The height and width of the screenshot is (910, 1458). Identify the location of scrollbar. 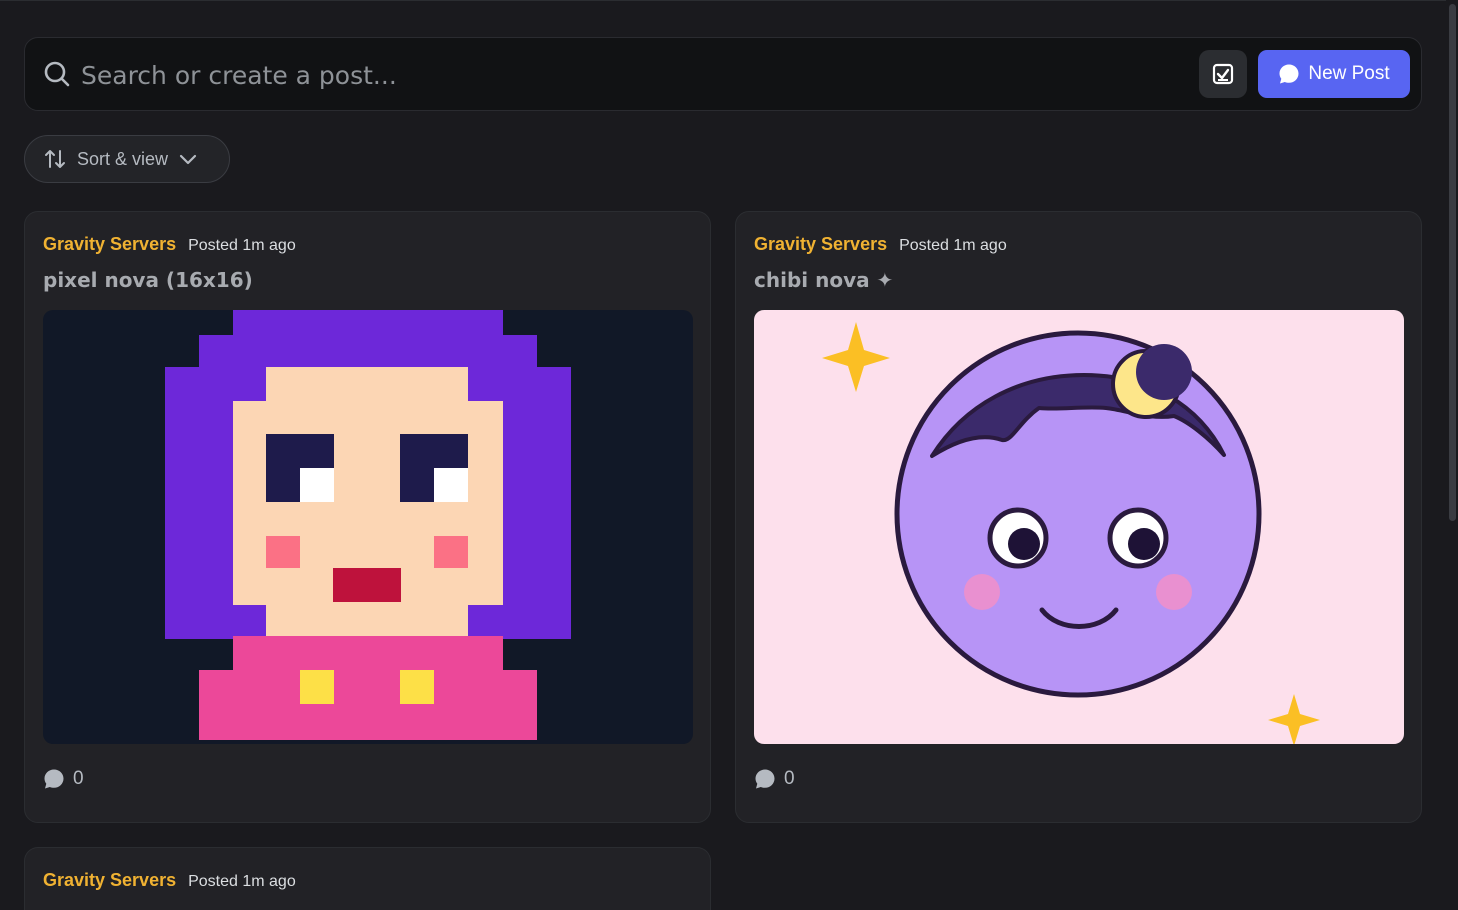
(1452, 455).